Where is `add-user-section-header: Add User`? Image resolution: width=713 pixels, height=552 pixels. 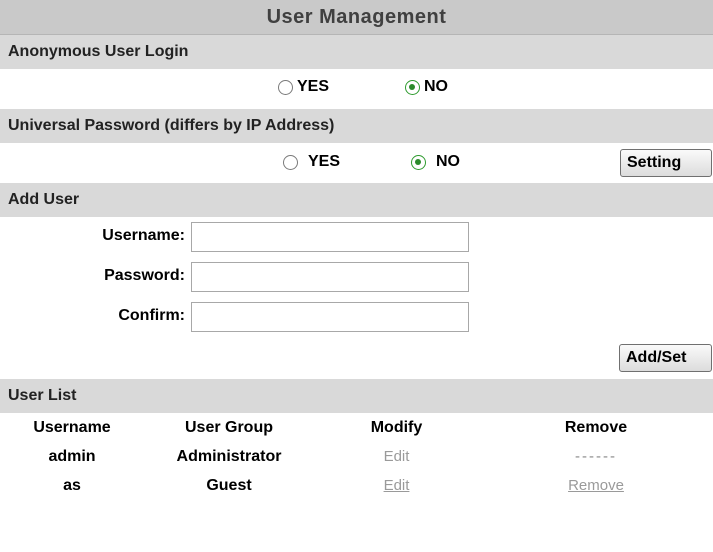 add-user-section-header: Add User is located at coordinates (356, 200).